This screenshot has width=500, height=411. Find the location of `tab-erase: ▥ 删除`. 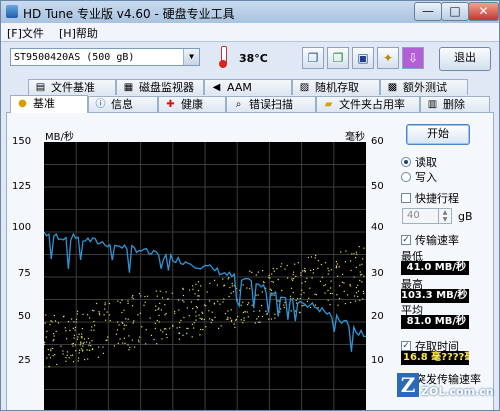

tab-erase: ▥ 删除 is located at coordinates (455, 104).